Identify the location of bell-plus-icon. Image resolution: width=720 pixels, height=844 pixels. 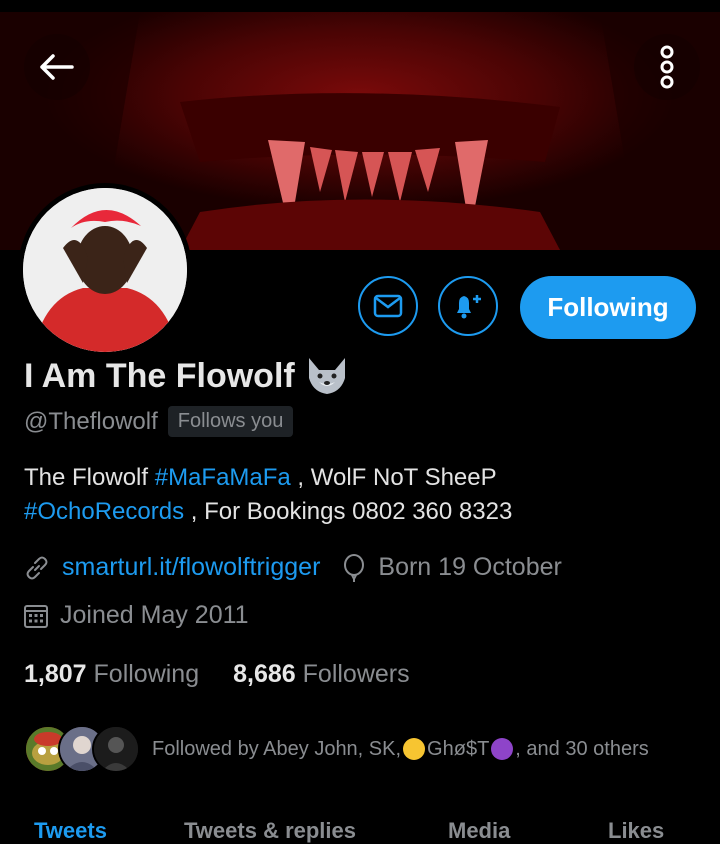
(469, 307).